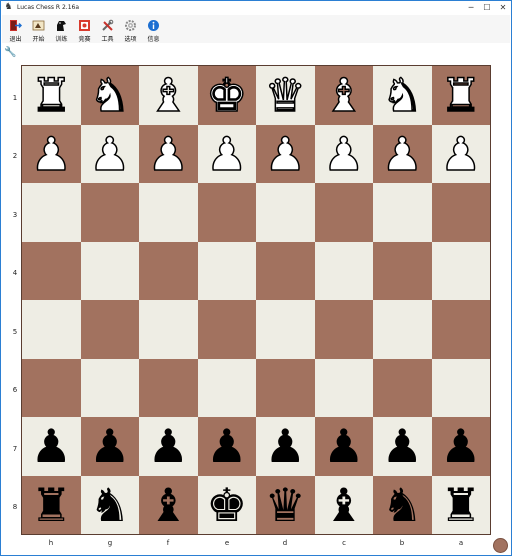 Image resolution: width=512 pixels, height=556 pixels. I want to click on white-piece: ♛, so click(285, 96).